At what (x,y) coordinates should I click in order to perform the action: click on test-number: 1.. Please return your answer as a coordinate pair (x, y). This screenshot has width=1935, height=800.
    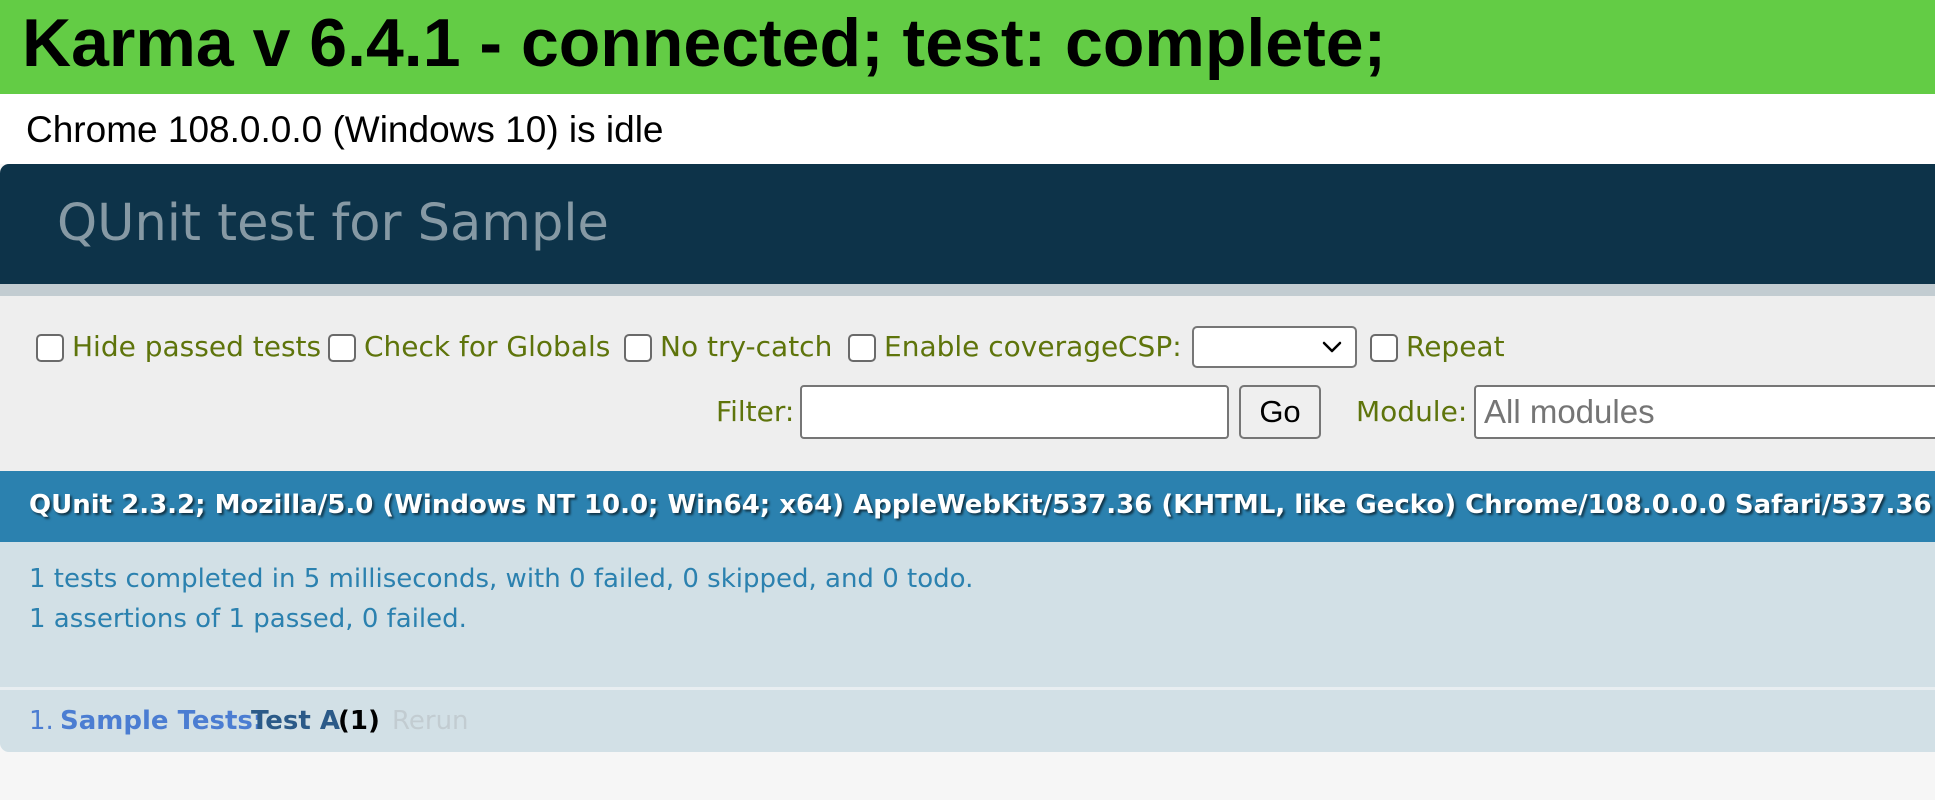
    Looking at the image, I should click on (41, 721).